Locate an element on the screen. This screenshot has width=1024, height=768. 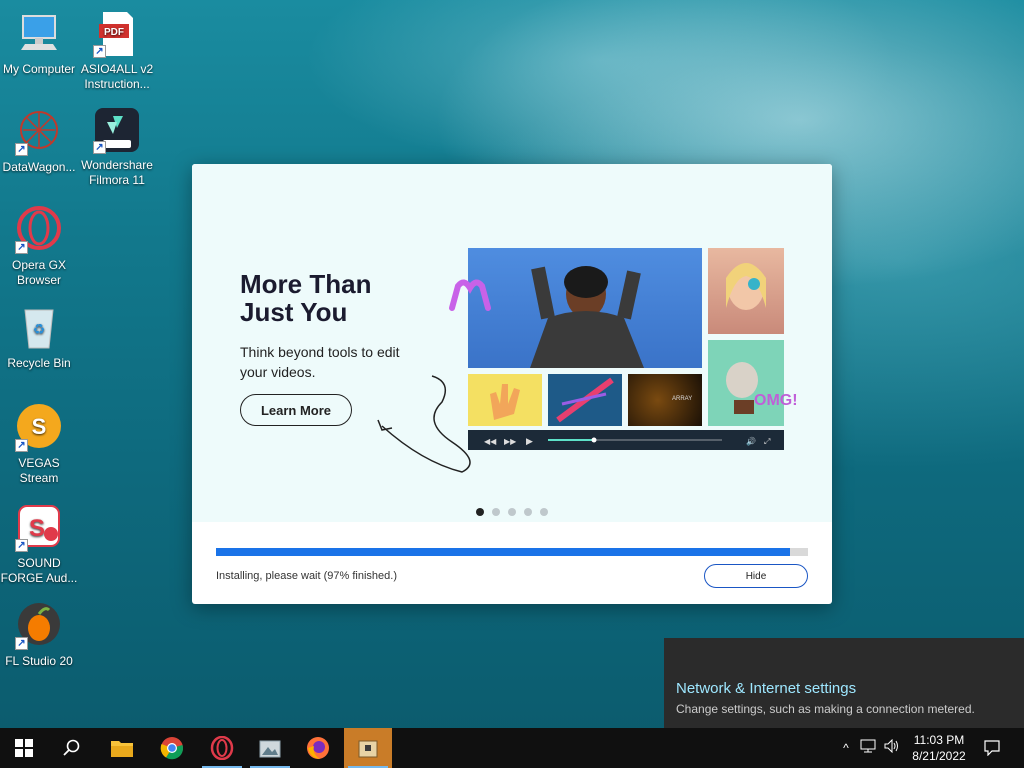
action-center-button is located at coordinates (992, 748).